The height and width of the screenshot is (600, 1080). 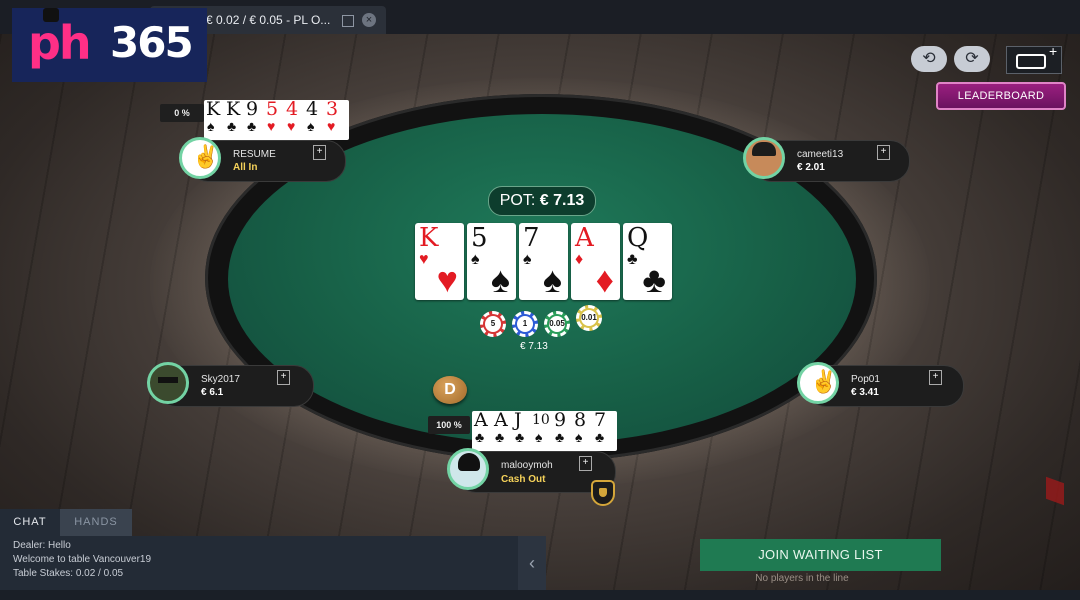 I want to click on board-card: 5 ♠ ♠, so click(x=491, y=261).